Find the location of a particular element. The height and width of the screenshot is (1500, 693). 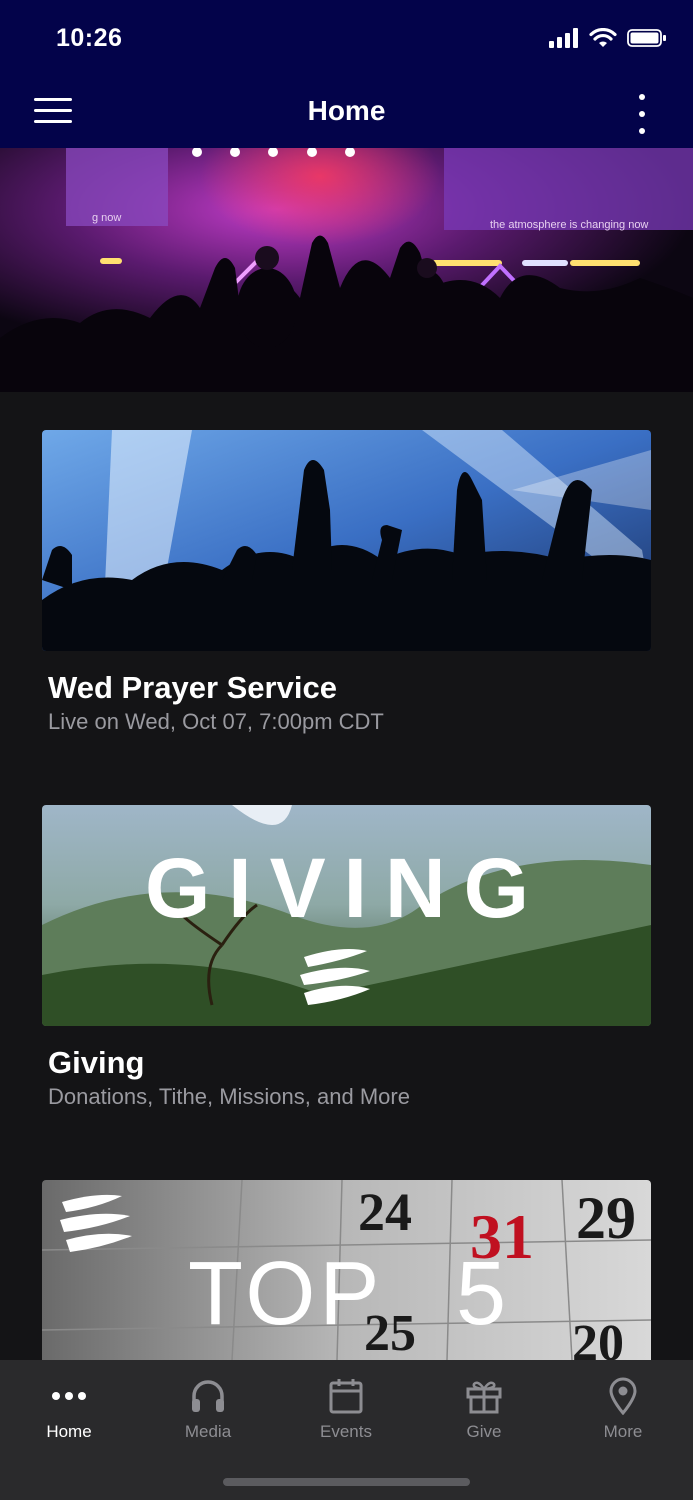

wifi-icon is located at coordinates (603, 37).